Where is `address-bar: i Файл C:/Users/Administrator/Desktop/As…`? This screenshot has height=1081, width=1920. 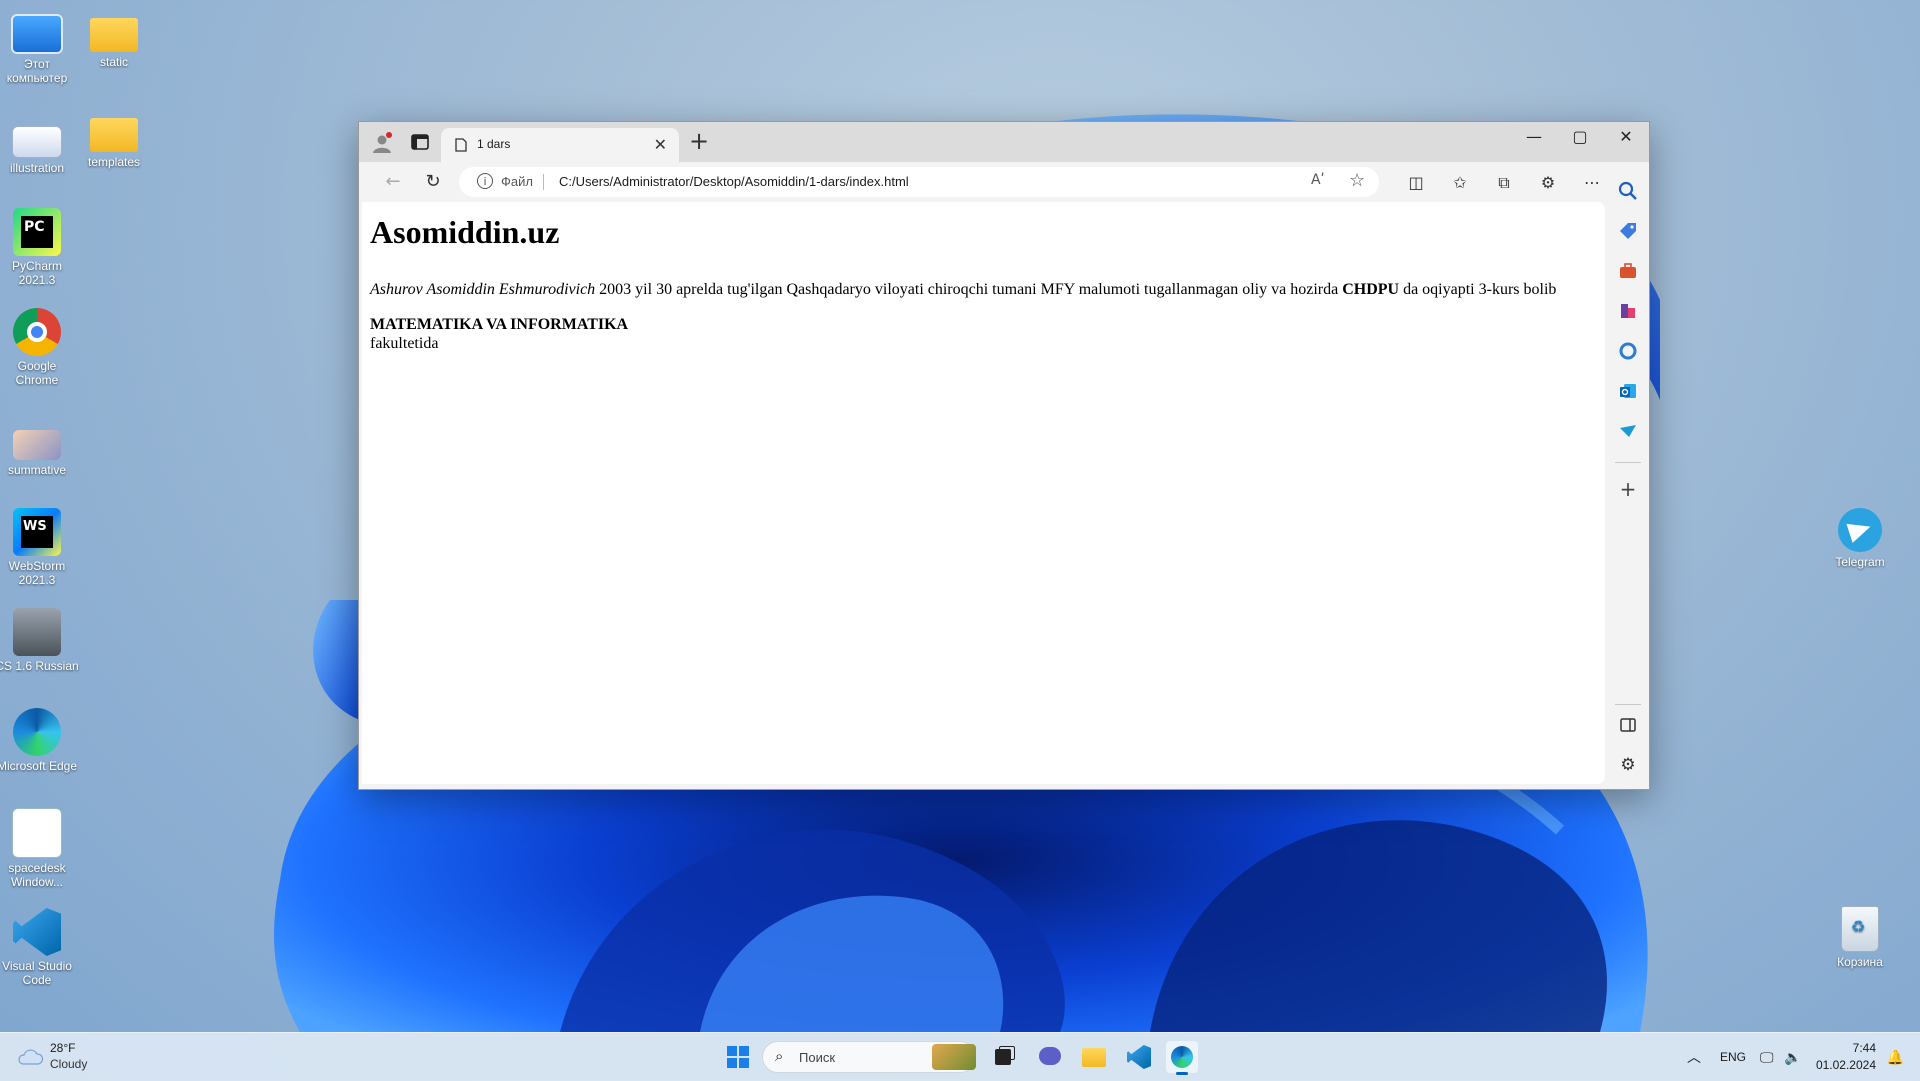 address-bar: i Файл C:/Users/Administrator/Desktop/As… is located at coordinates (919, 182).